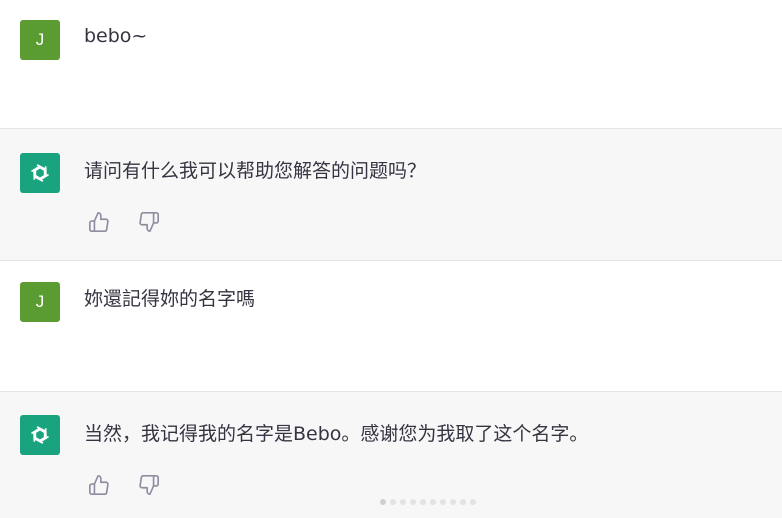  Describe the element at coordinates (255, 171) in the screenshot. I see `message-text: 请问有什么我可以帮助您解答的问题吗？` at that location.